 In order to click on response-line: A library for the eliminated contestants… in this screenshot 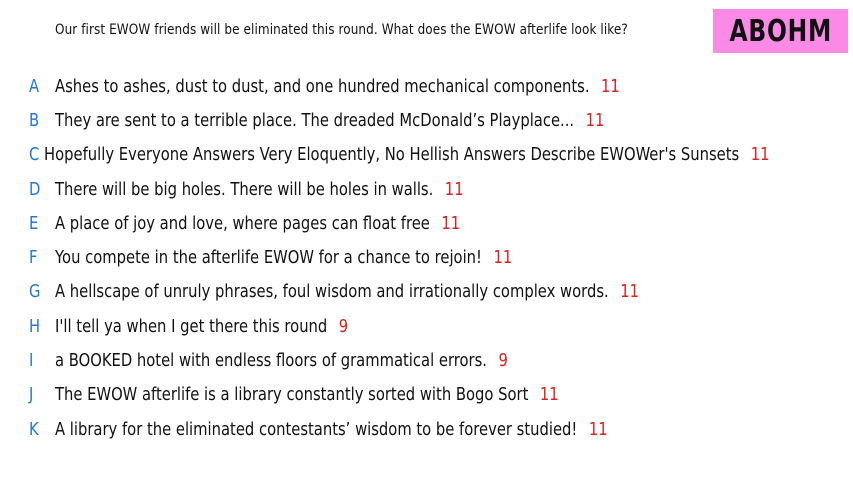, I will do `click(331, 429)`.